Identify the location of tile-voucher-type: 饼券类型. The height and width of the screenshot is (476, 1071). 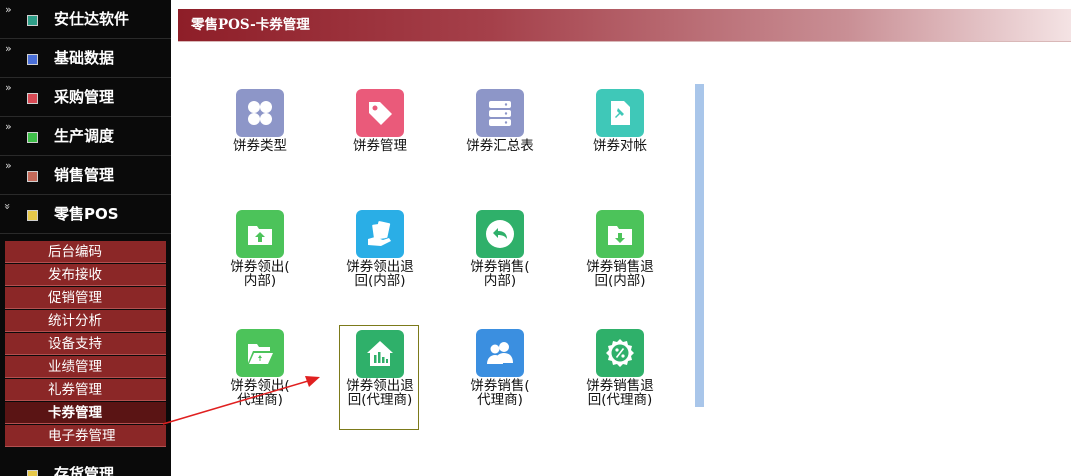
(260, 138).